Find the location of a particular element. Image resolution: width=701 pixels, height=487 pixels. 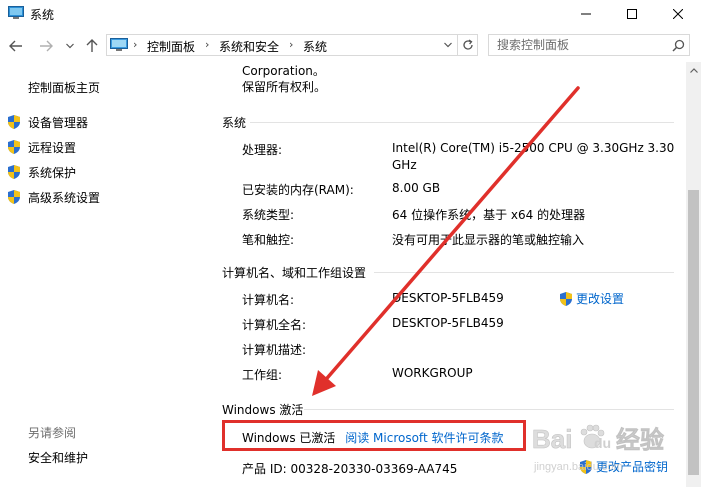

full-computer-name-value: DESKTOP-5FLB459 is located at coordinates (448, 323).